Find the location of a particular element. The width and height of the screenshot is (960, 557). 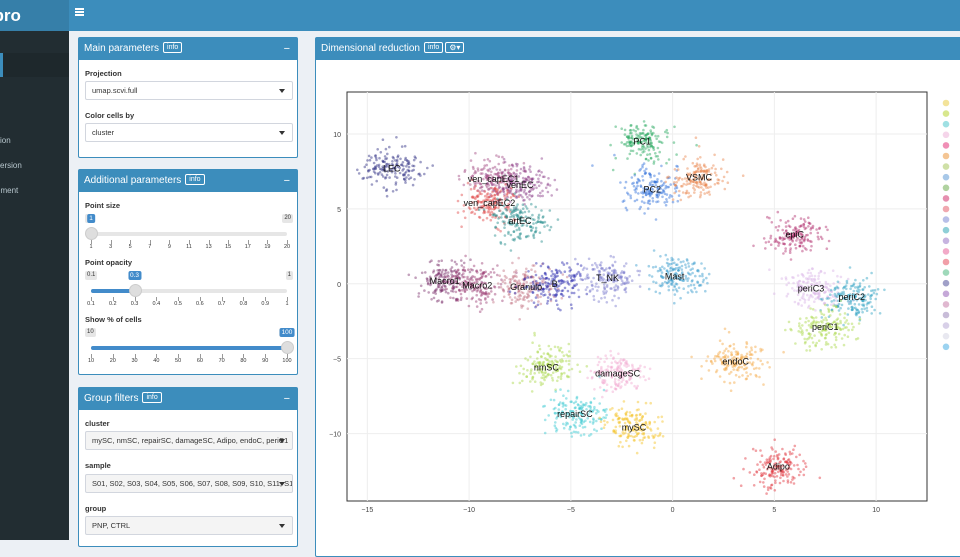

slider-tick-label: 0.4 is located at coordinates (156, 304).